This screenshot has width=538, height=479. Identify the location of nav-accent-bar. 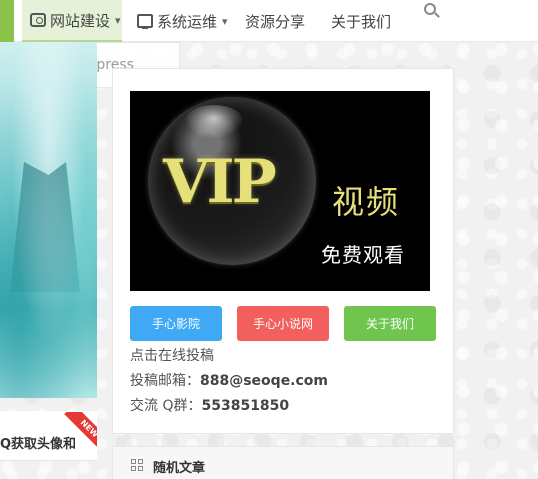
(7, 21).